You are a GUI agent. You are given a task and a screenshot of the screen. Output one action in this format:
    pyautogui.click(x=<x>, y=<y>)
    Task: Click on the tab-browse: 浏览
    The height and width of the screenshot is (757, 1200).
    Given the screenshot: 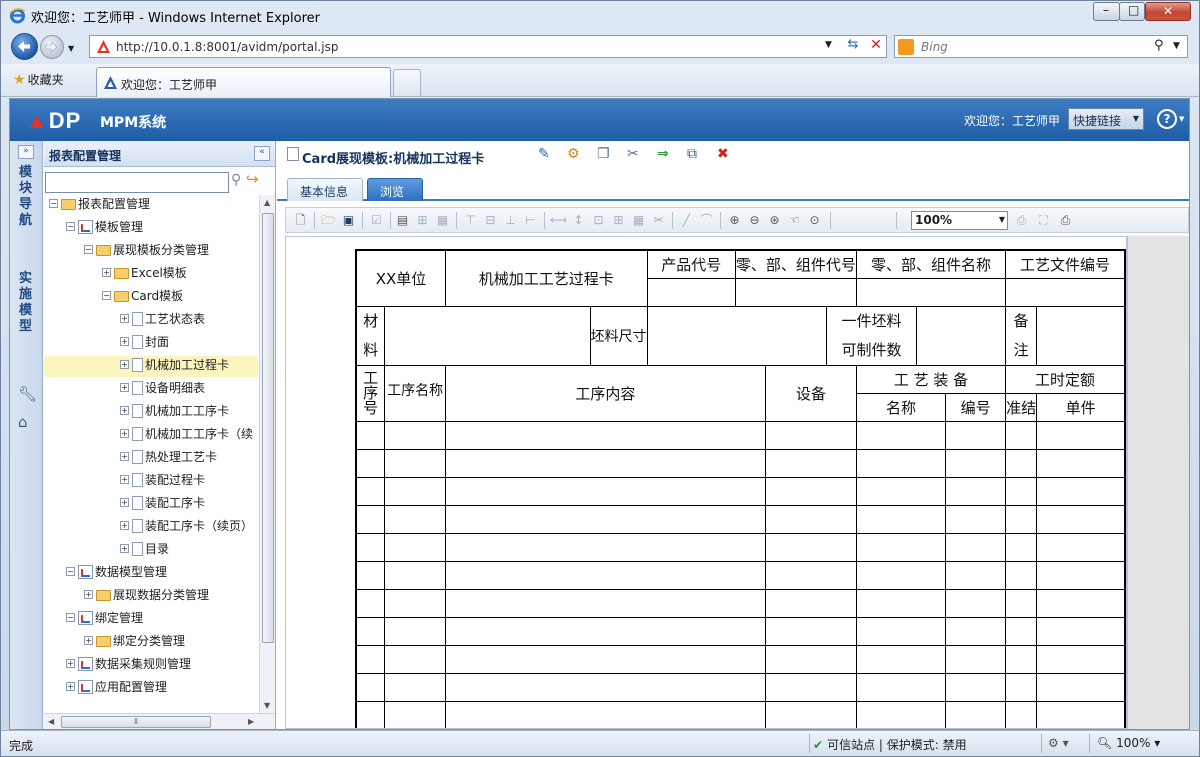 What is the action you would take?
    pyautogui.click(x=395, y=189)
    